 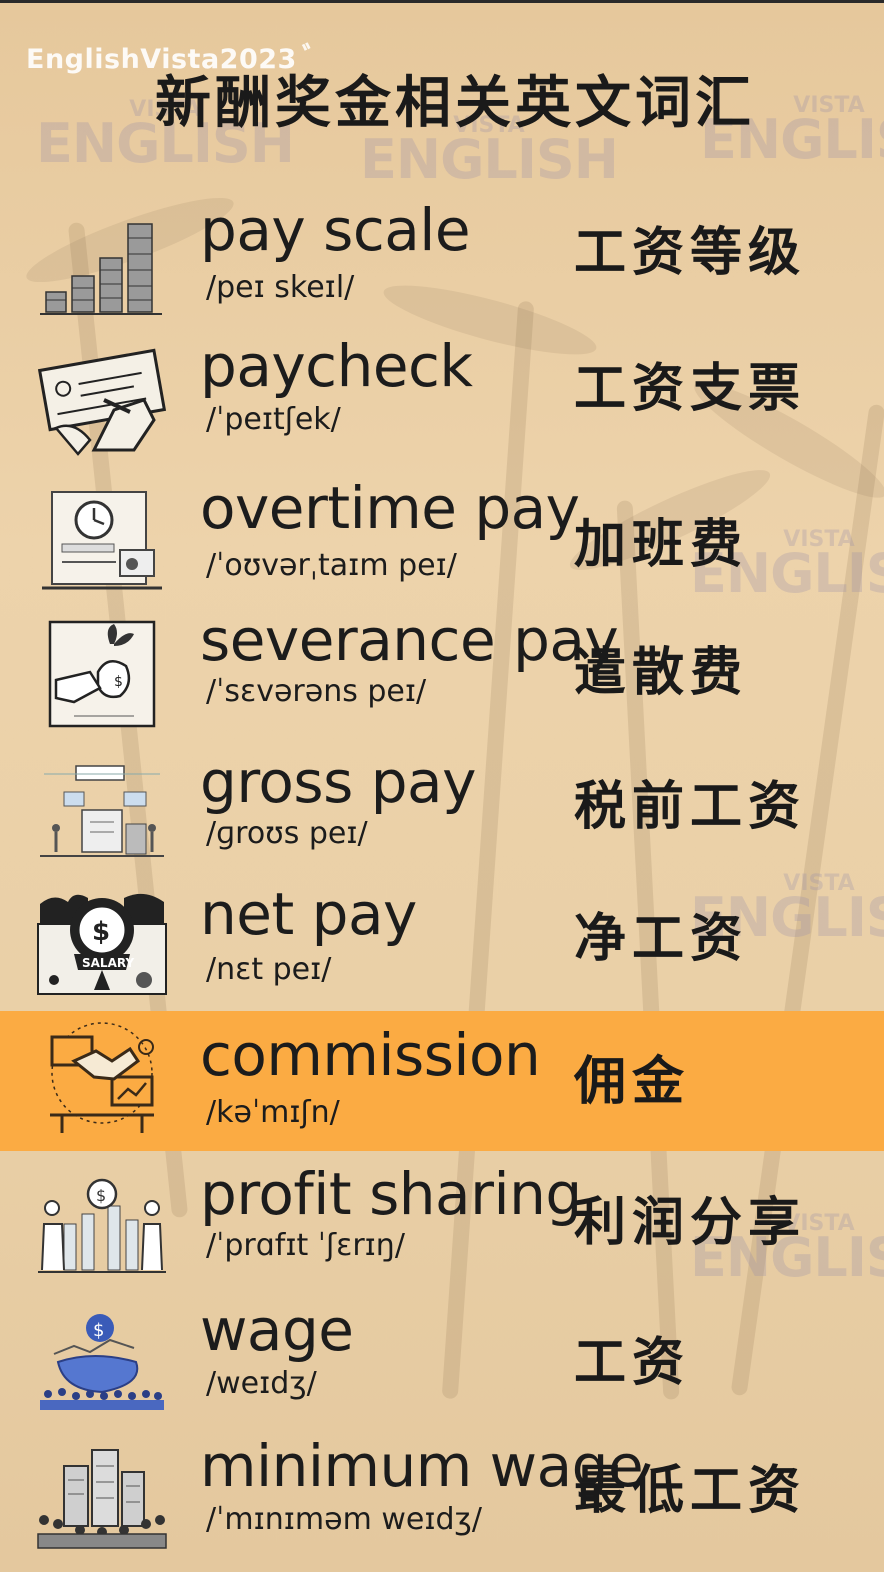 What do you see at coordinates (102, 1225) in the screenshot?
I see `profit-sharing-icon: $` at bounding box center [102, 1225].